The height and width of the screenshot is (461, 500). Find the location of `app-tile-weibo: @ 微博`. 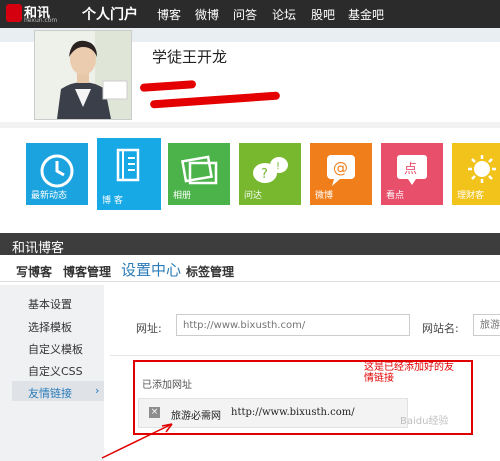

app-tile-weibo: @ 微博 is located at coordinates (341, 174).